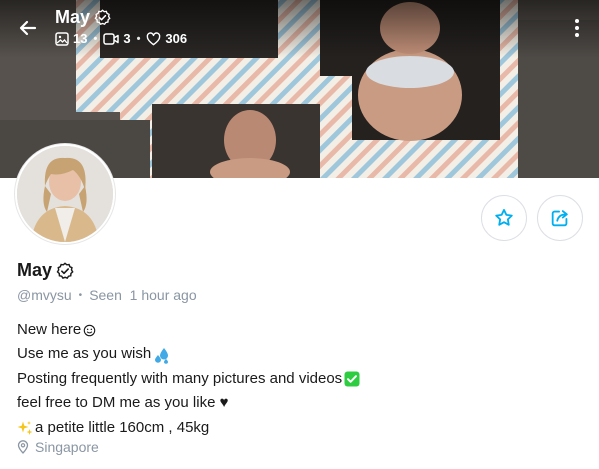 The image size is (599, 469). What do you see at coordinates (84, 354) in the screenshot?
I see `bio-line-text: Use me as you wish` at bounding box center [84, 354].